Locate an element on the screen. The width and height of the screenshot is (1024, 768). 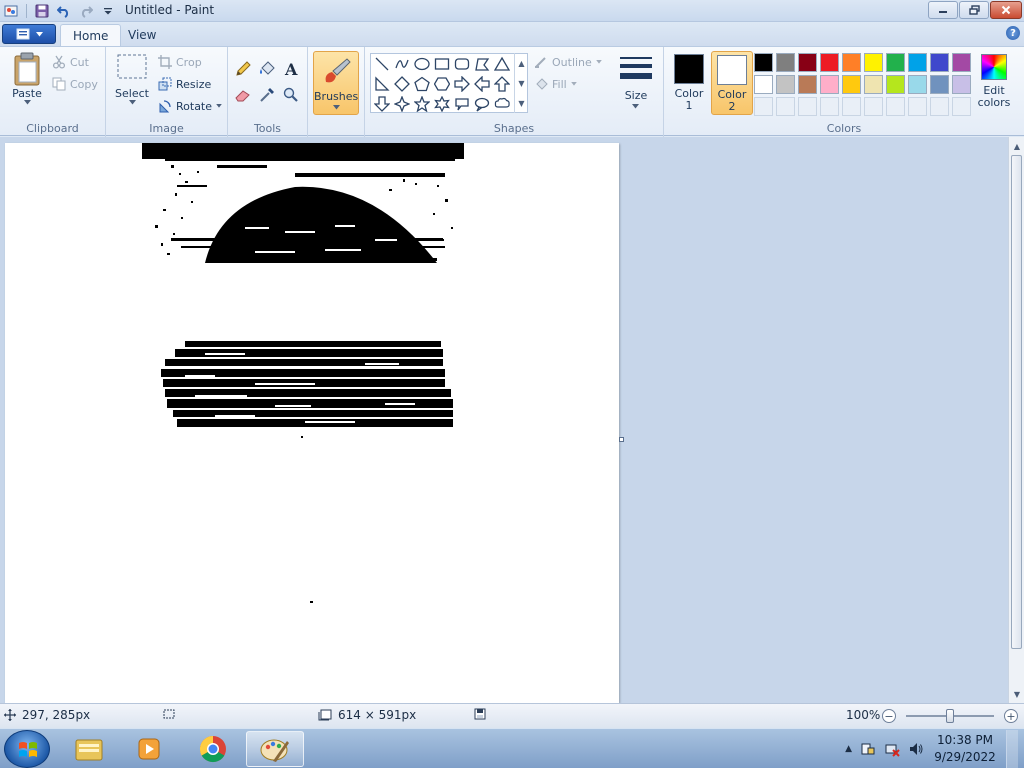
taskbar-paint is located at coordinates (275, 749).